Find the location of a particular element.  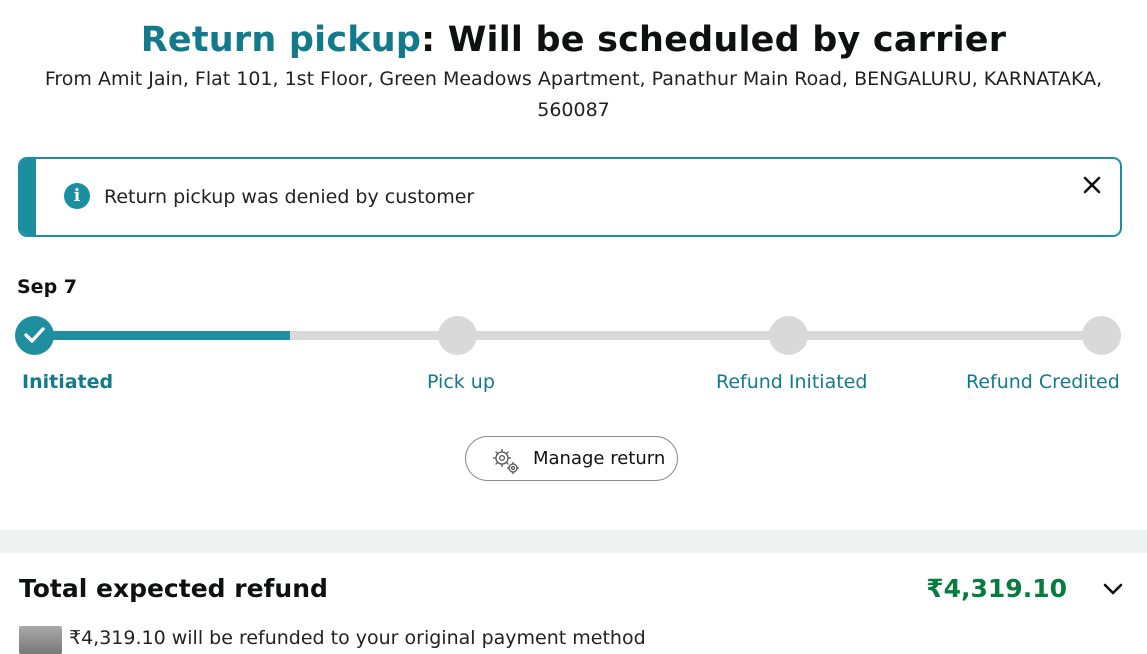

step-label-pickup: Pick up is located at coordinates (461, 382).